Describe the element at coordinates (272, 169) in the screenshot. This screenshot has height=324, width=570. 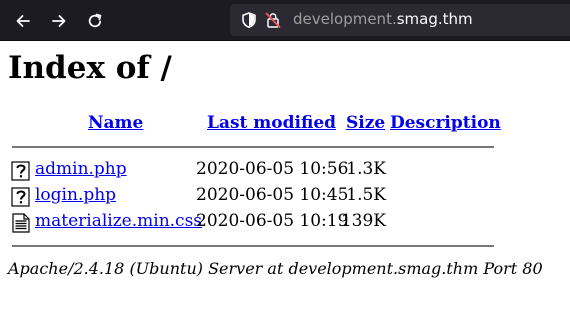
I see `file-modified: 2020-06-05 10:56` at that location.